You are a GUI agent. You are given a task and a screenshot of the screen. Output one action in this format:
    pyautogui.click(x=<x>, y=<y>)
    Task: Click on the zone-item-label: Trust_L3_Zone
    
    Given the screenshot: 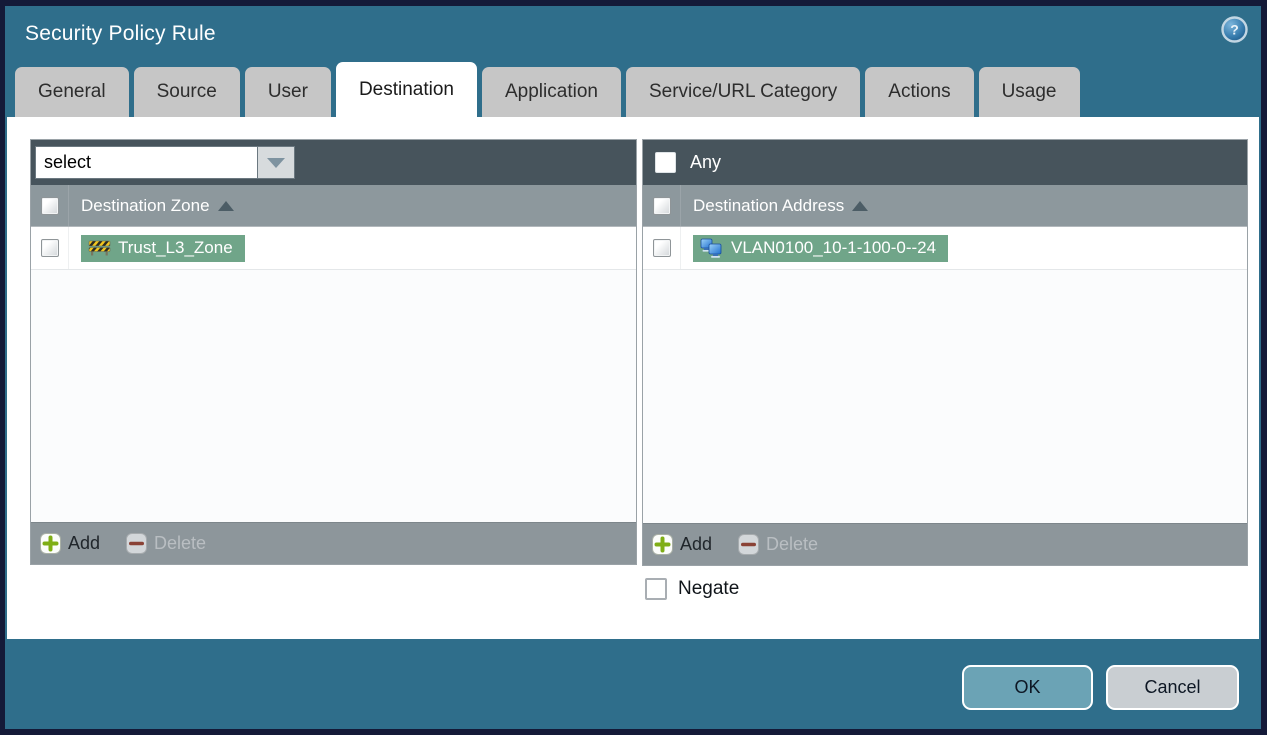 What is the action you would take?
    pyautogui.click(x=175, y=247)
    